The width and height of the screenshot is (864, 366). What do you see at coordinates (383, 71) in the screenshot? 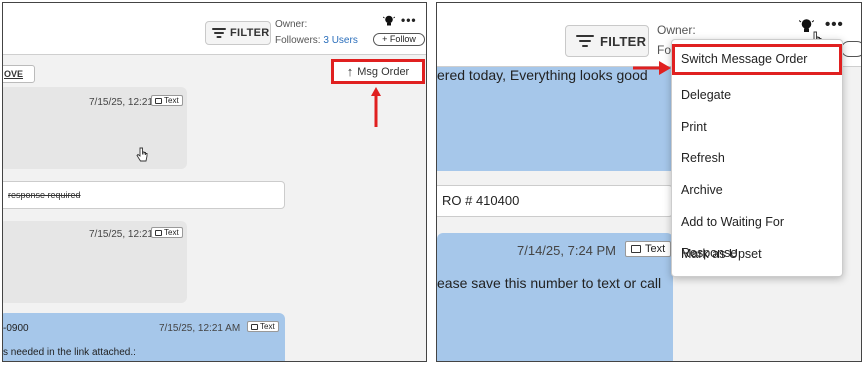
I see `msg-order-label: Msg Order` at bounding box center [383, 71].